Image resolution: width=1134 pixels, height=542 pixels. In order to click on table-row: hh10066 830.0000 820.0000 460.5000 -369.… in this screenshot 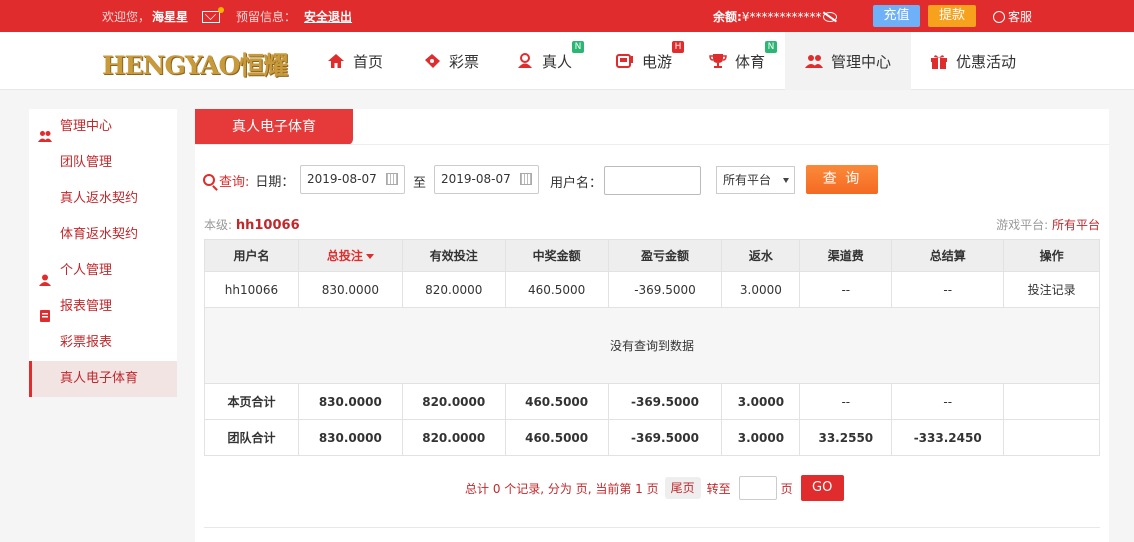, I will do `click(652, 289)`.